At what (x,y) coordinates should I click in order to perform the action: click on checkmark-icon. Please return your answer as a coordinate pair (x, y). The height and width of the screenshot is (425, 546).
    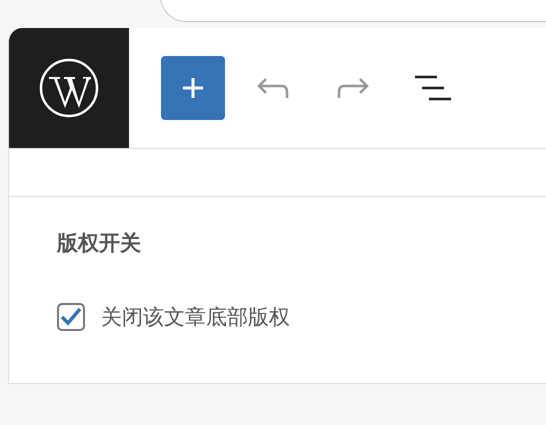
    Looking at the image, I should click on (71, 317).